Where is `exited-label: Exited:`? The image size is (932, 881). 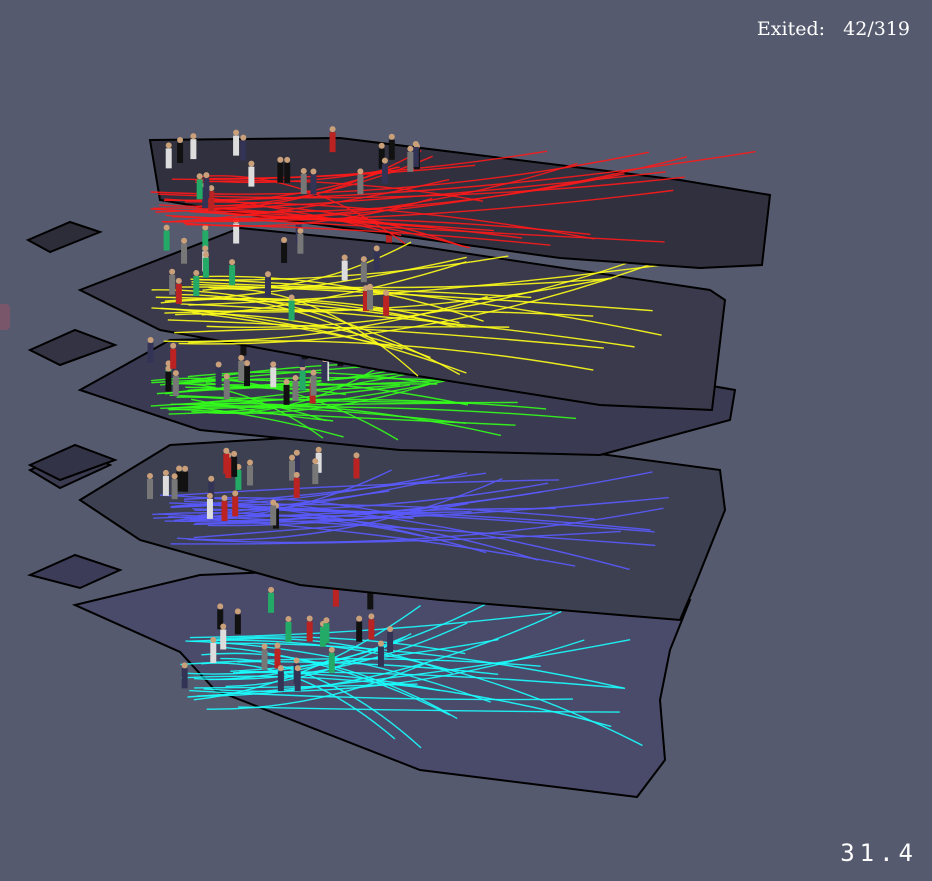 exited-label: Exited: is located at coordinates (791, 29).